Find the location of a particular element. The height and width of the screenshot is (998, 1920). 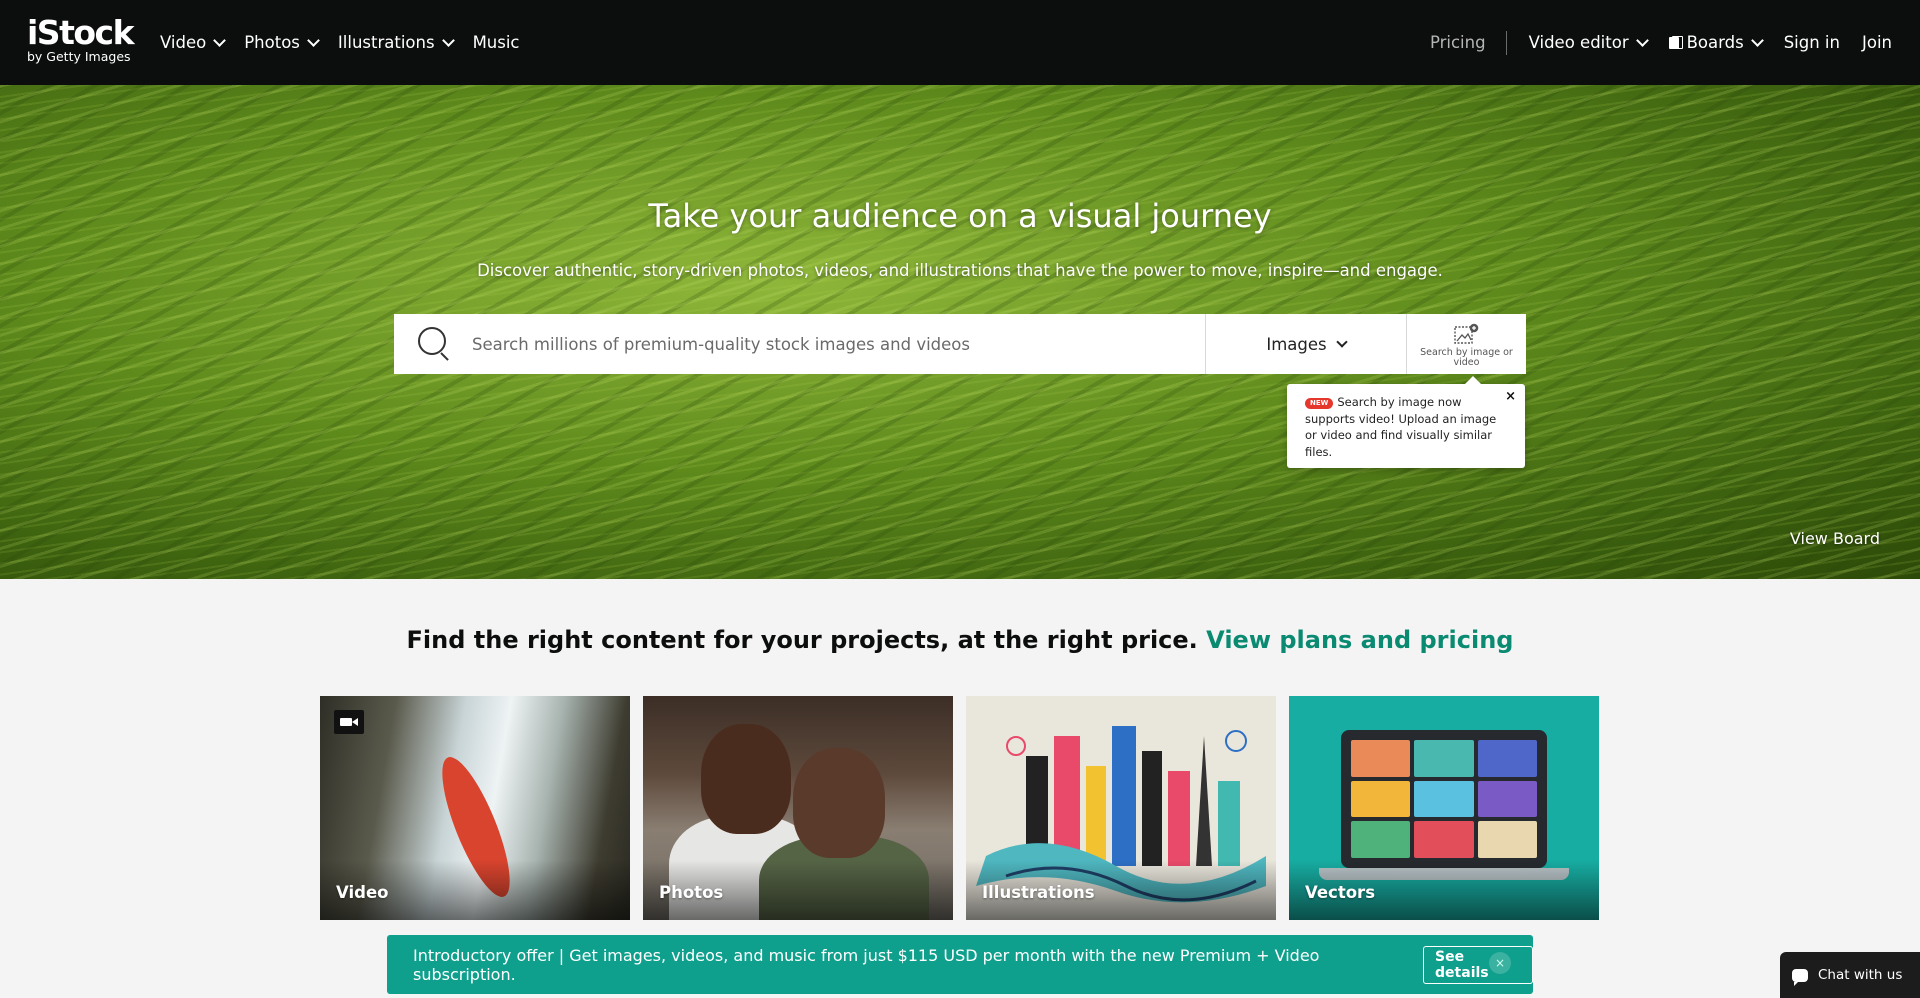

search-by-image-button: Search by image or video is located at coordinates (1466, 344).